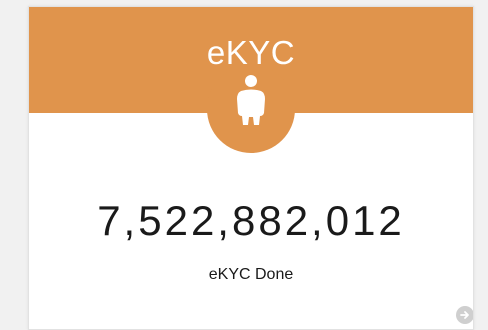 The width and height of the screenshot is (488, 330). Describe the element at coordinates (251, 274) in the screenshot. I see `ekyc-count-label: eKYC Done` at that location.